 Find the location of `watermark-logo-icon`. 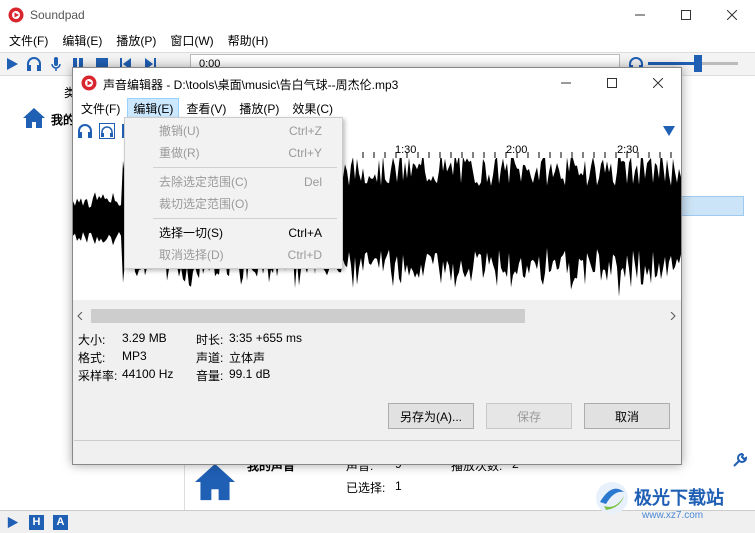

watermark-logo-icon is located at coordinates (612, 498).